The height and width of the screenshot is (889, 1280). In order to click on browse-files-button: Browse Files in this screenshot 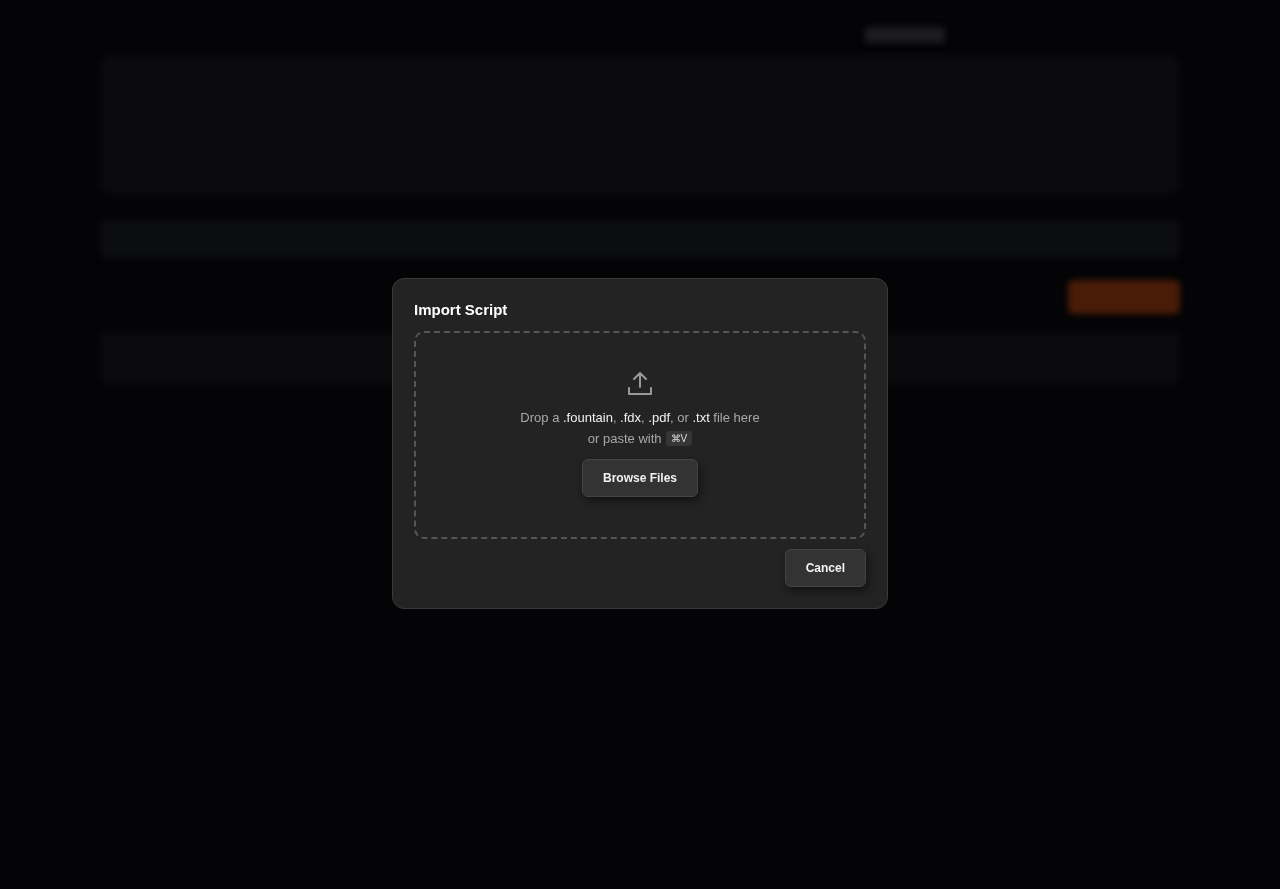, I will do `click(640, 478)`.